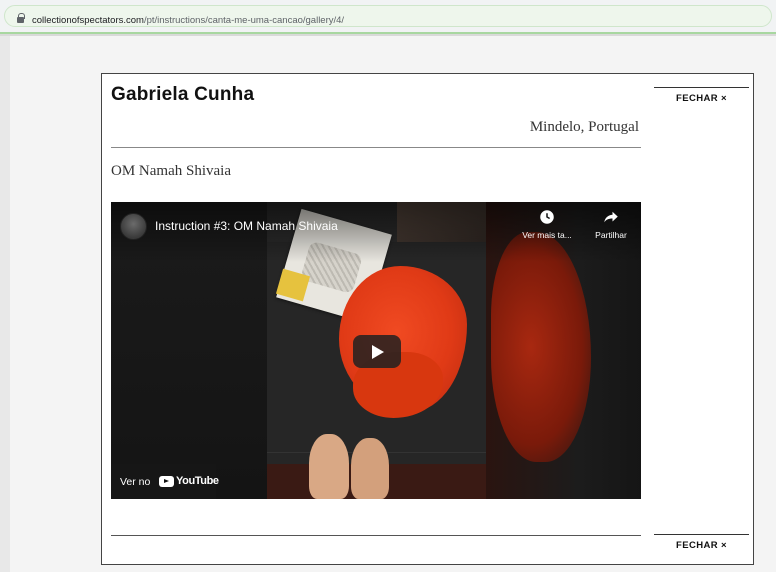 The width and height of the screenshot is (776, 572). I want to click on play-button, so click(377, 351).